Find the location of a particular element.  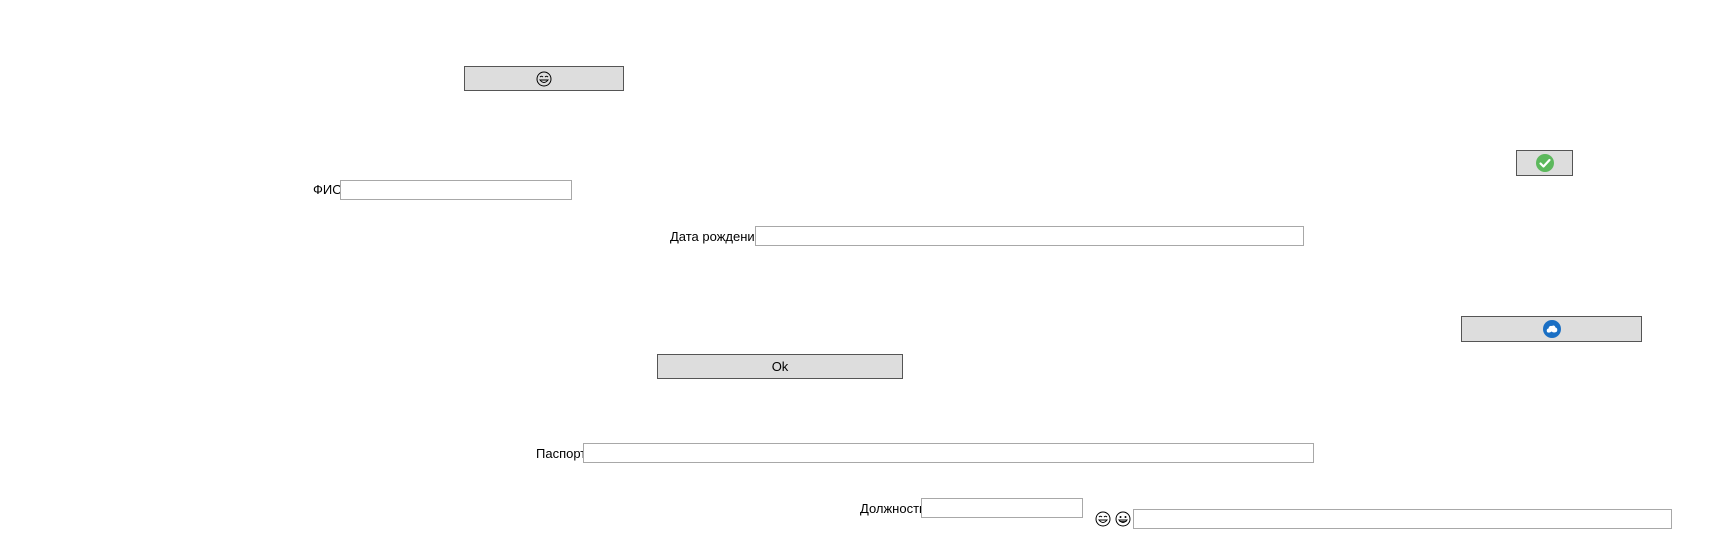

blue-cloud-icon is located at coordinates (1551, 329).